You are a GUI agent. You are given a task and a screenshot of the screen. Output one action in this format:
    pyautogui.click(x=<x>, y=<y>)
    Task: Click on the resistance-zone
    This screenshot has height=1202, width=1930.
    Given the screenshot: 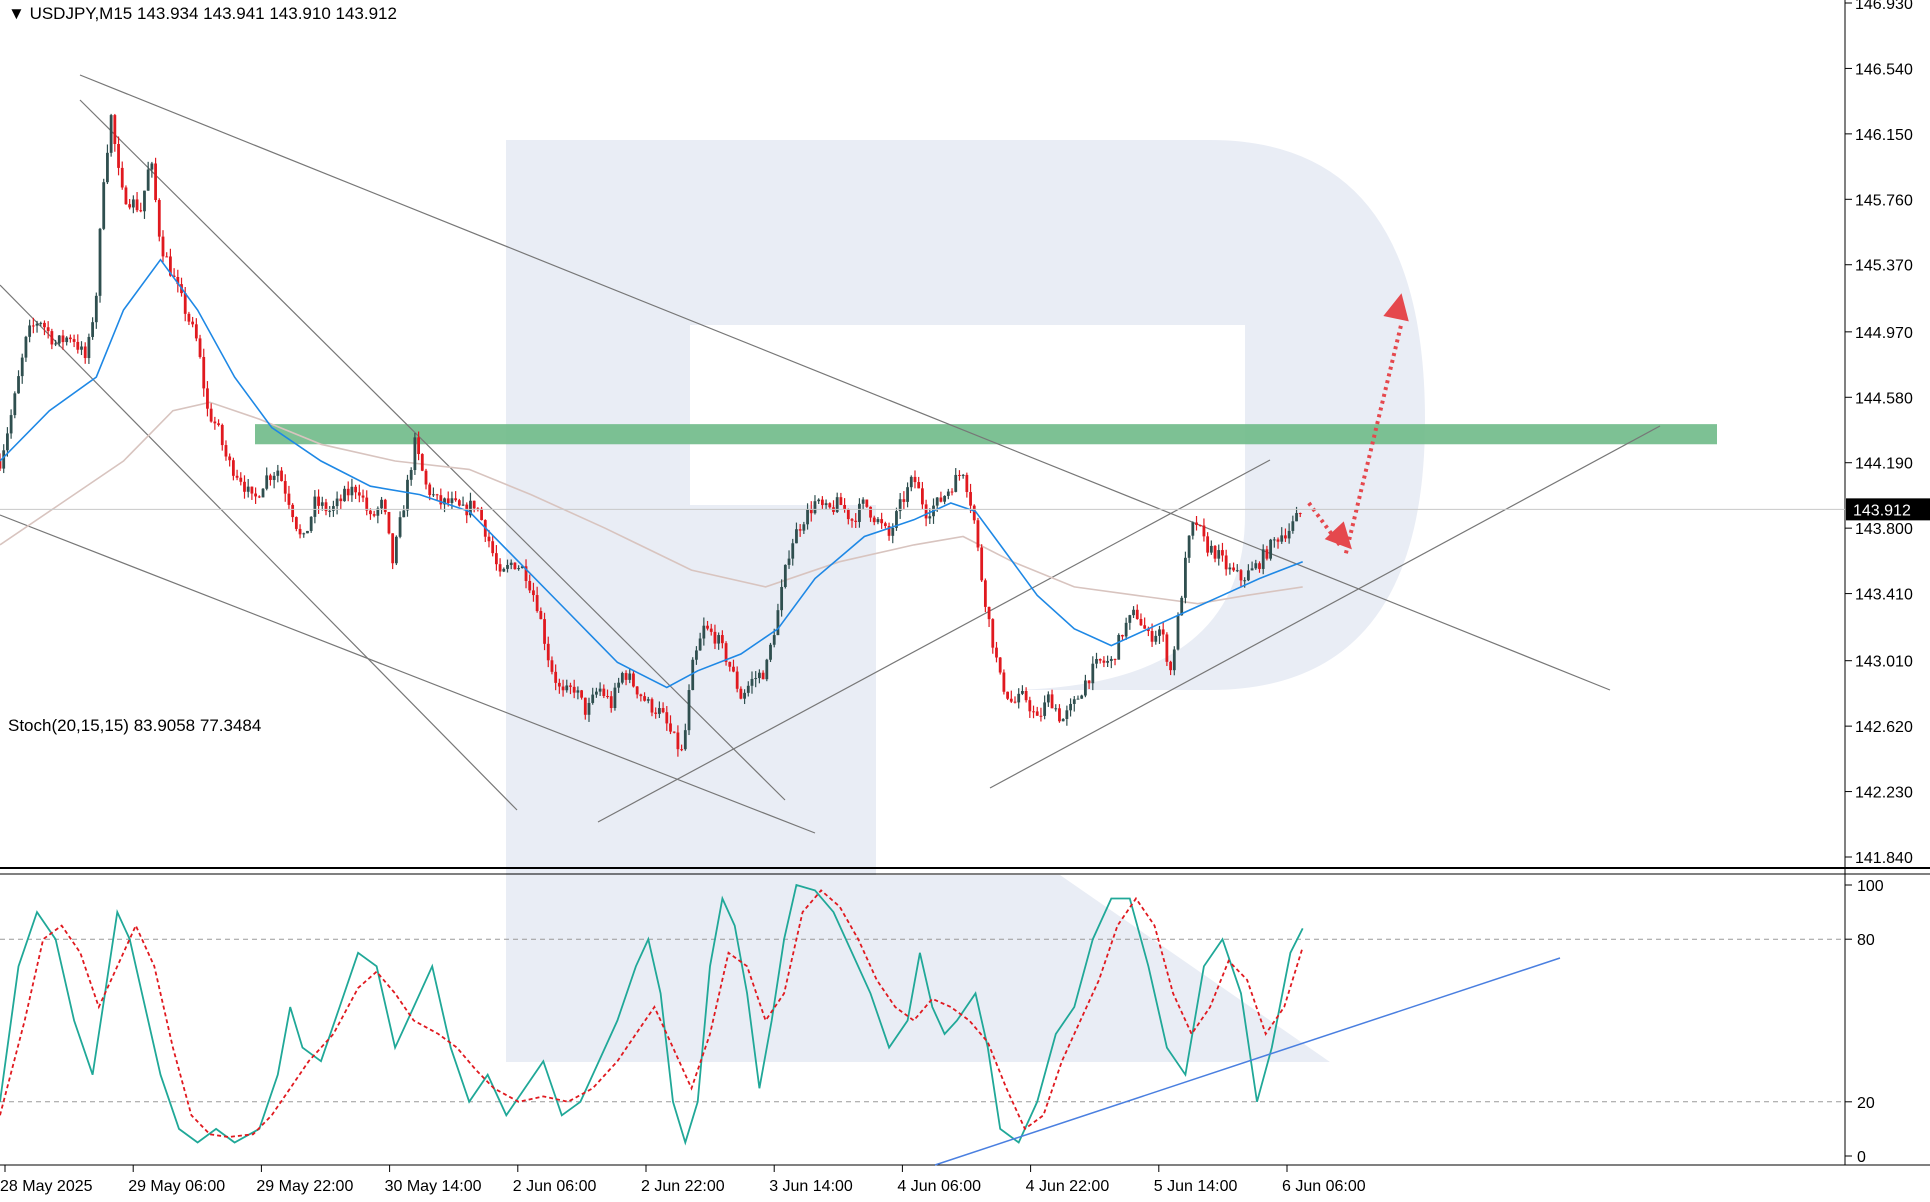 What is the action you would take?
    pyautogui.click(x=986, y=434)
    